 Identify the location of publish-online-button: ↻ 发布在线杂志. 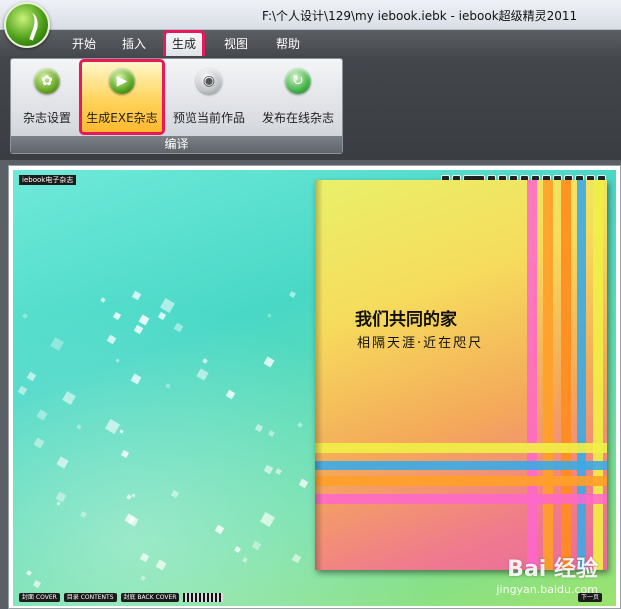
(298, 97).